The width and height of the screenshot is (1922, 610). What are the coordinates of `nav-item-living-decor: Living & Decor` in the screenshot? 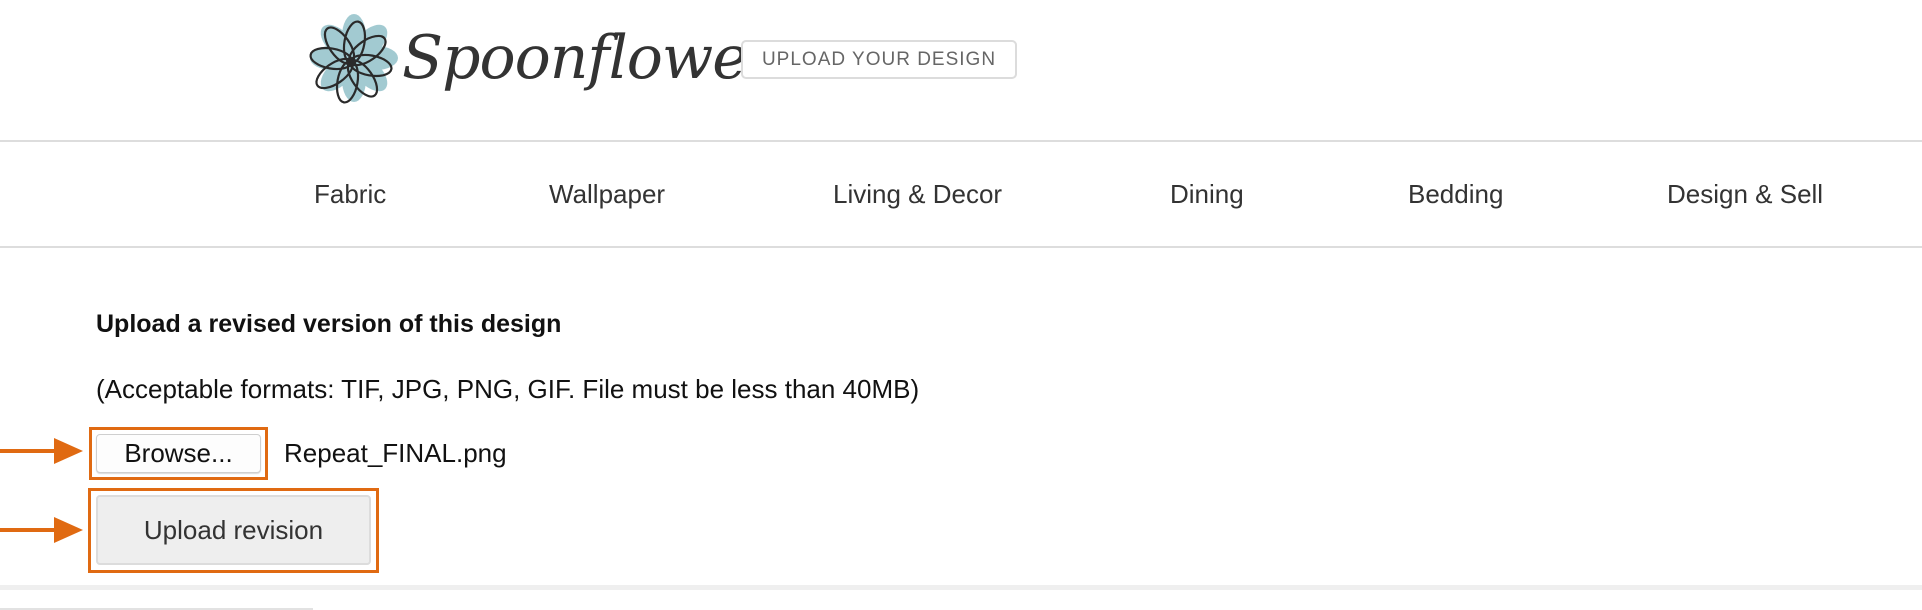 It's located at (917, 194).